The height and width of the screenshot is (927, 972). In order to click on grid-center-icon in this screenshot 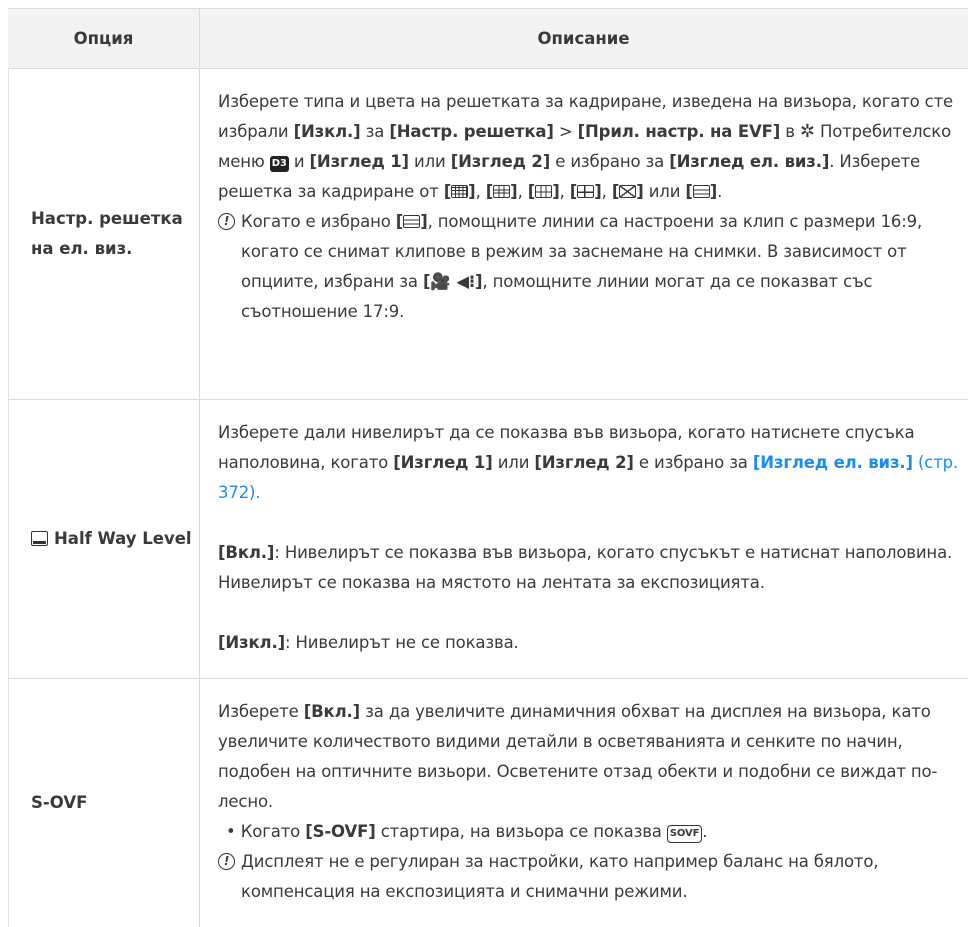, I will do `click(586, 191)`.